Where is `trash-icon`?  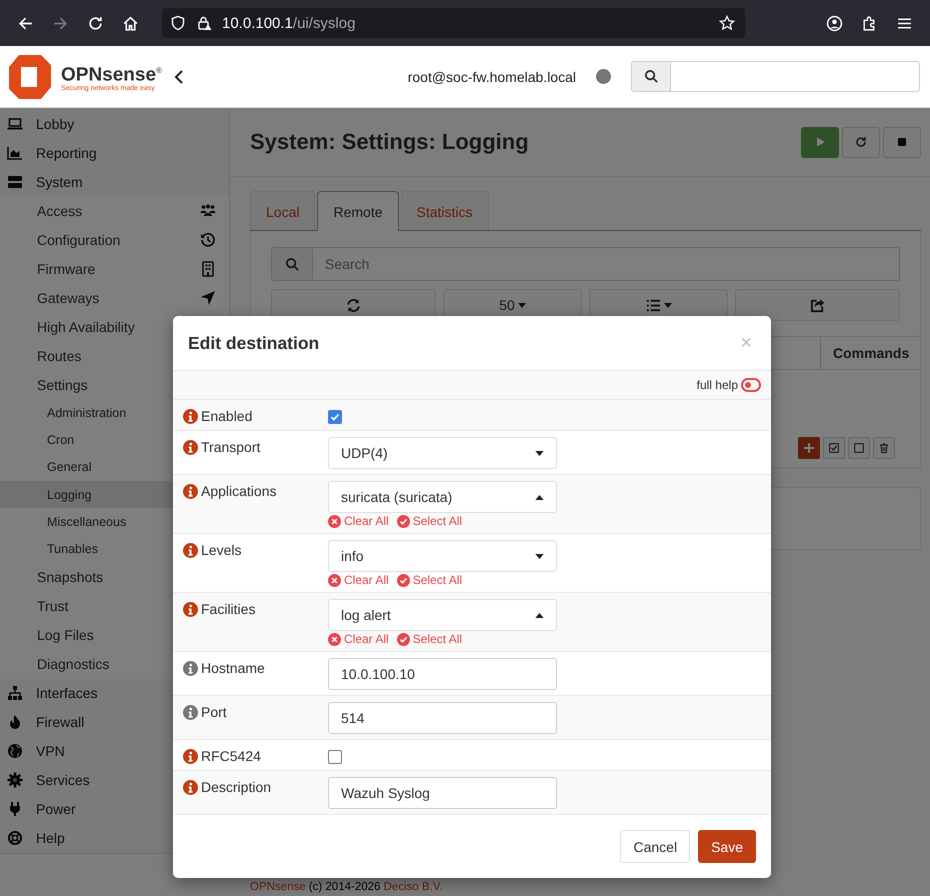 trash-icon is located at coordinates (884, 448).